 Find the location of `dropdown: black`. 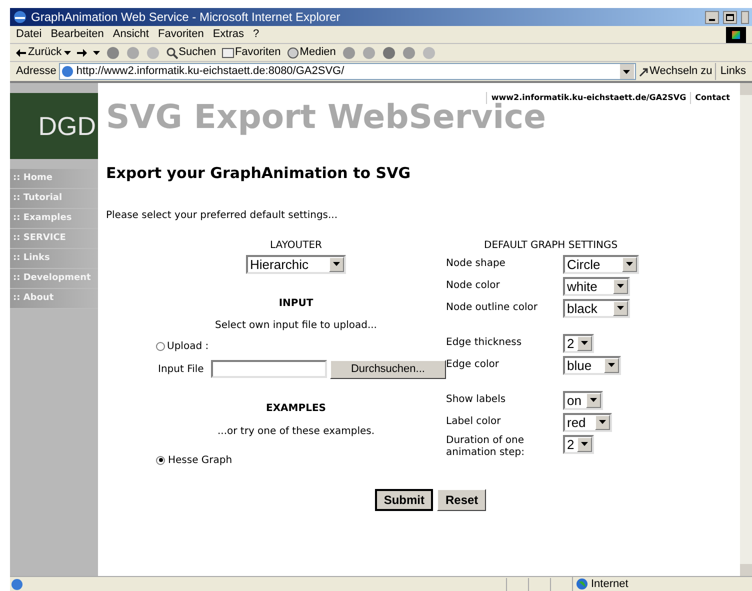

dropdown: black is located at coordinates (596, 308).